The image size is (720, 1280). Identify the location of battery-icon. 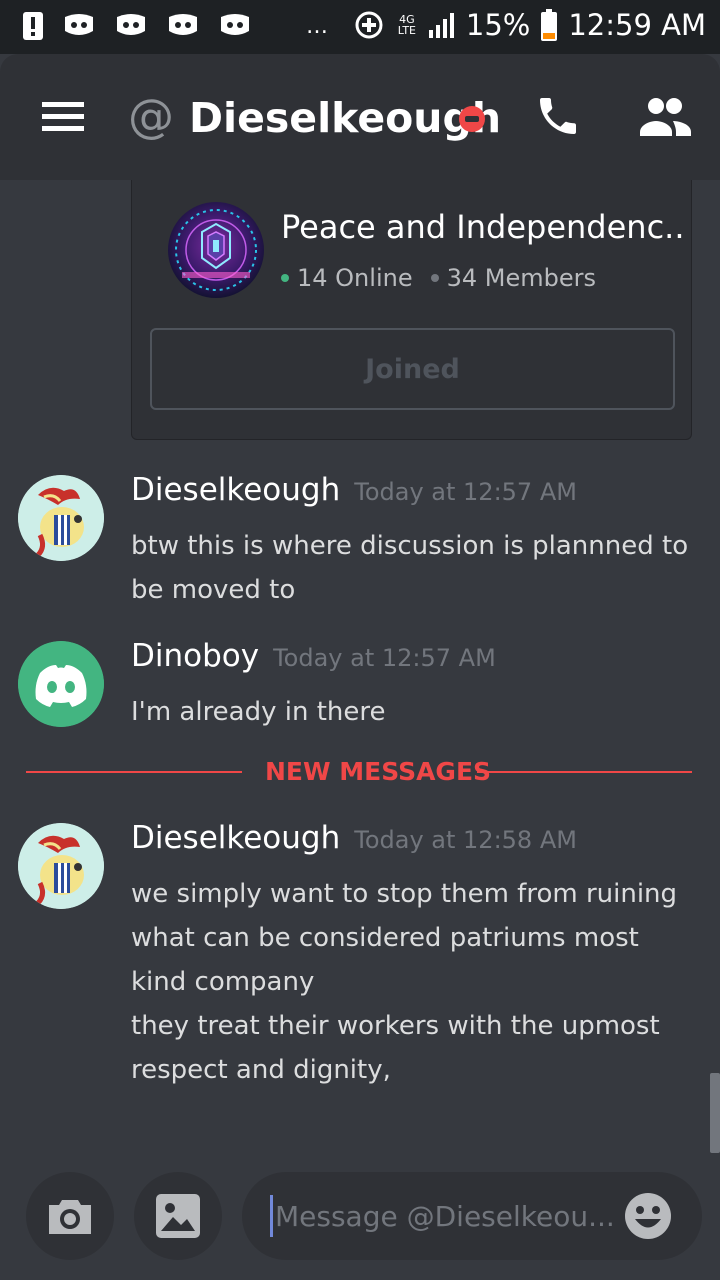
(549, 25).